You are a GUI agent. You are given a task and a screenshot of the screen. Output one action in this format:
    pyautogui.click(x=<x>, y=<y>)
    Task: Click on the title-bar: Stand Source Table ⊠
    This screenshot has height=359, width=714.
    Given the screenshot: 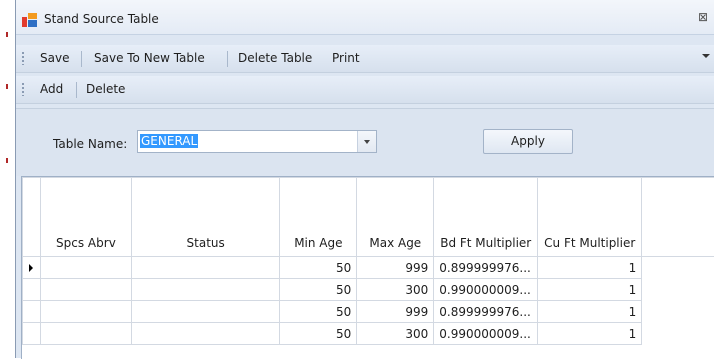 What is the action you would take?
    pyautogui.click(x=365, y=17)
    